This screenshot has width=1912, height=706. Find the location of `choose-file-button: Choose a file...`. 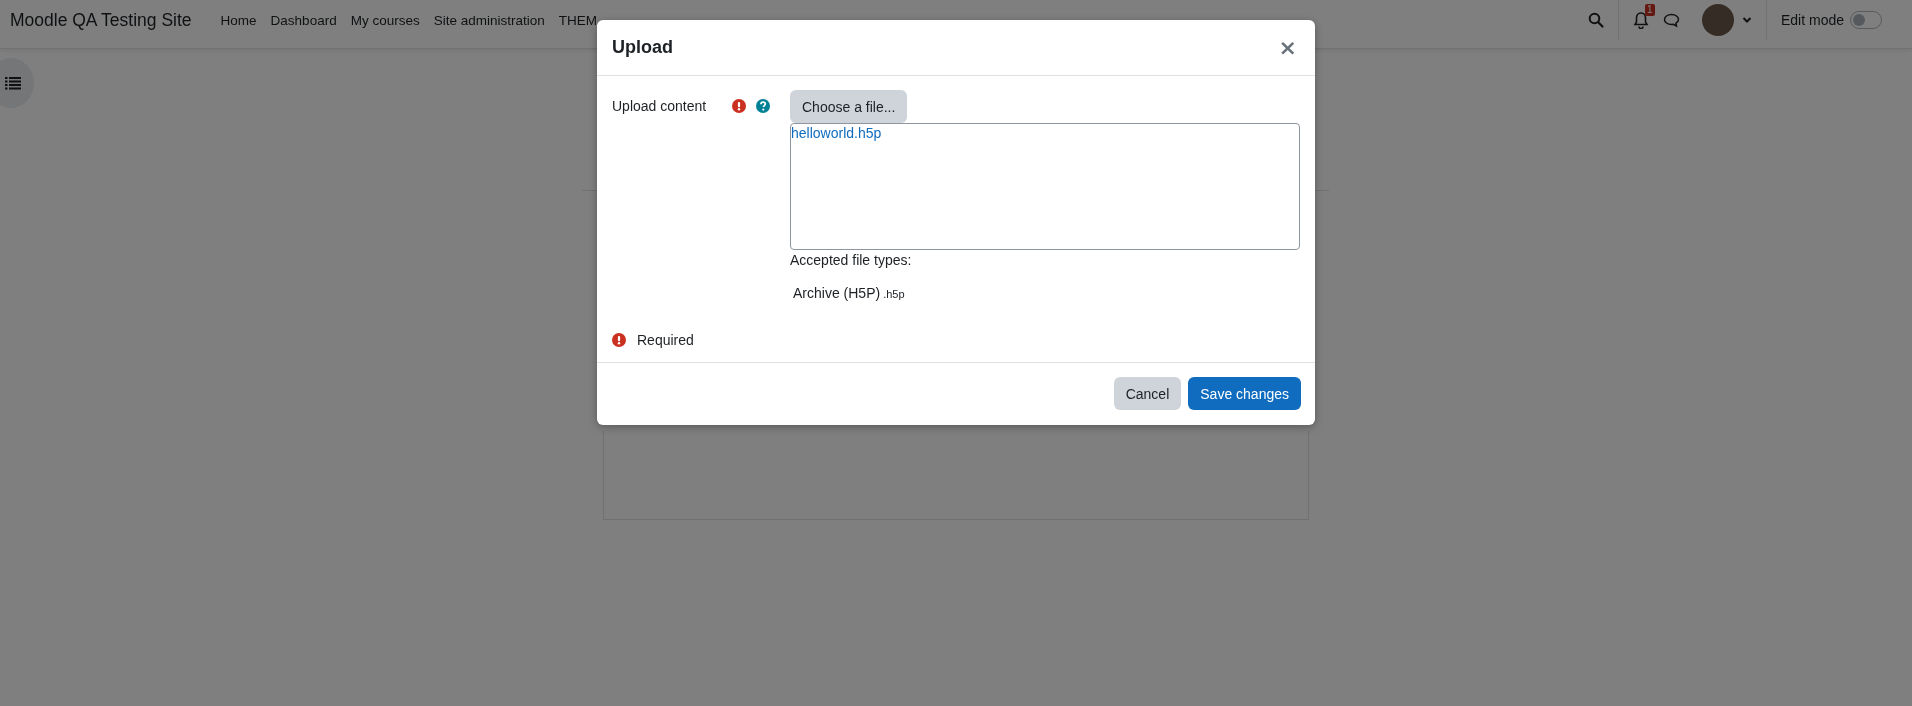

choose-file-button: Choose a file... is located at coordinates (849, 106).